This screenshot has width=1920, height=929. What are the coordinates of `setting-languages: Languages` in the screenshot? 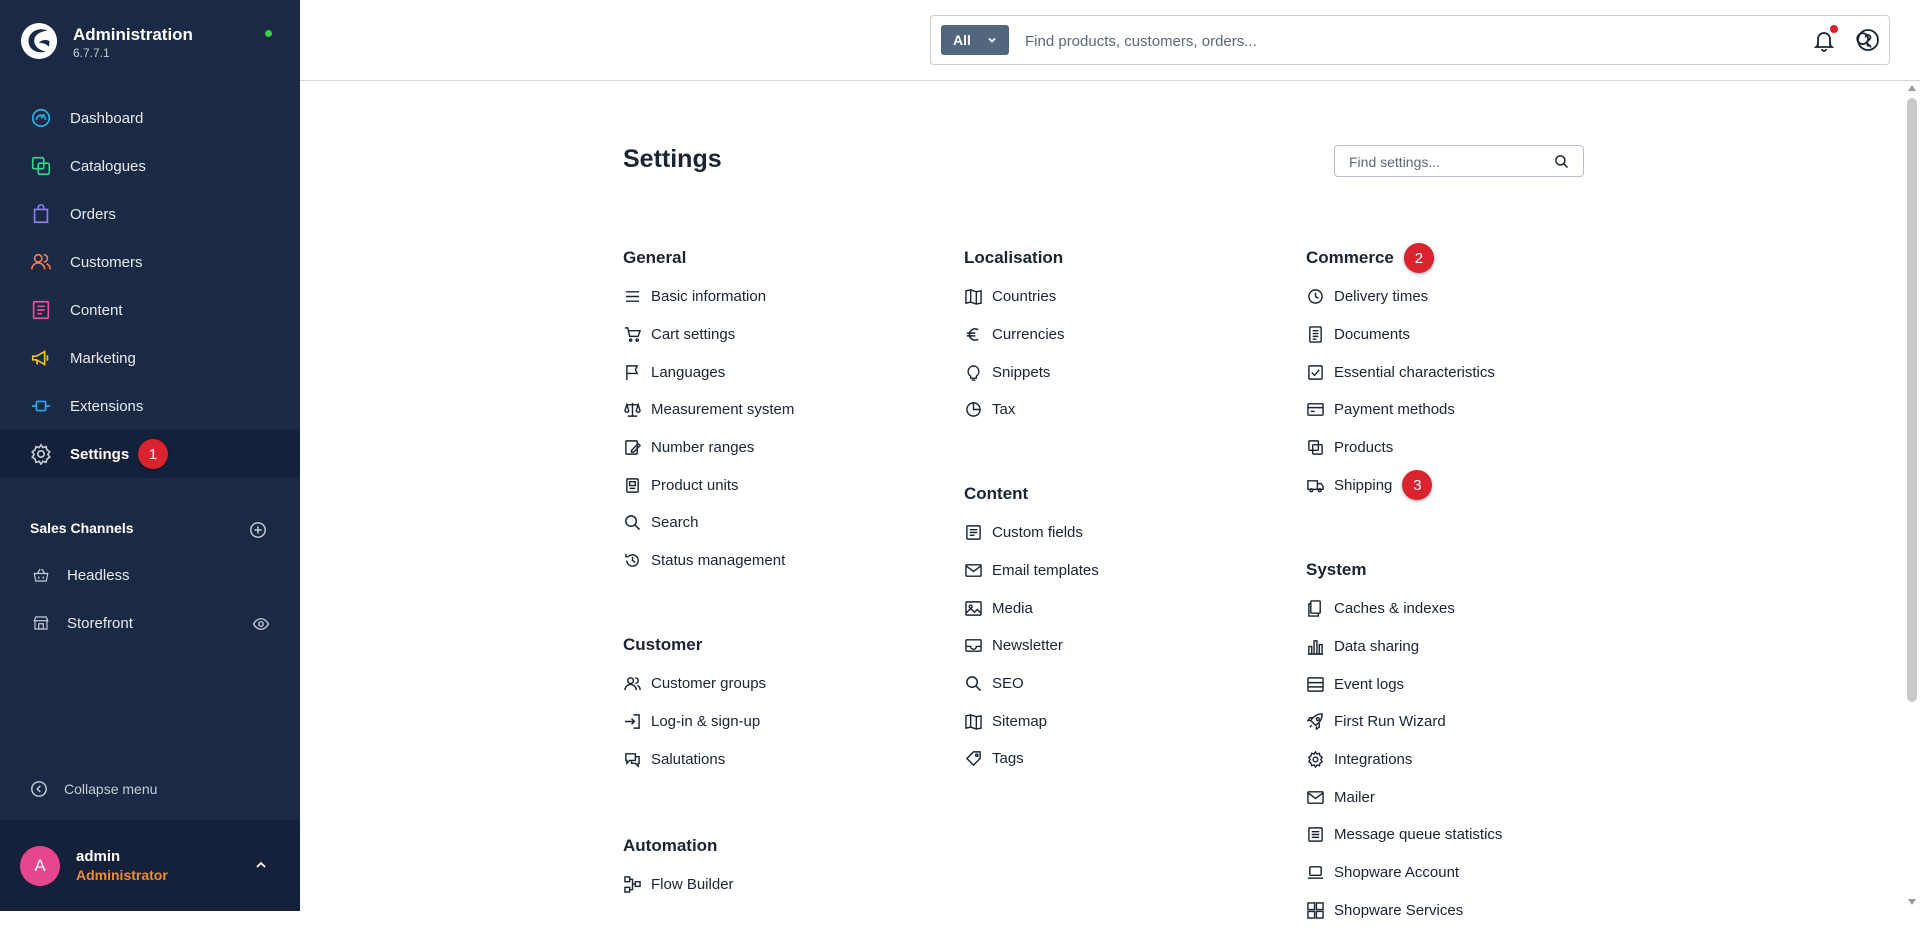 It's located at (708, 372).